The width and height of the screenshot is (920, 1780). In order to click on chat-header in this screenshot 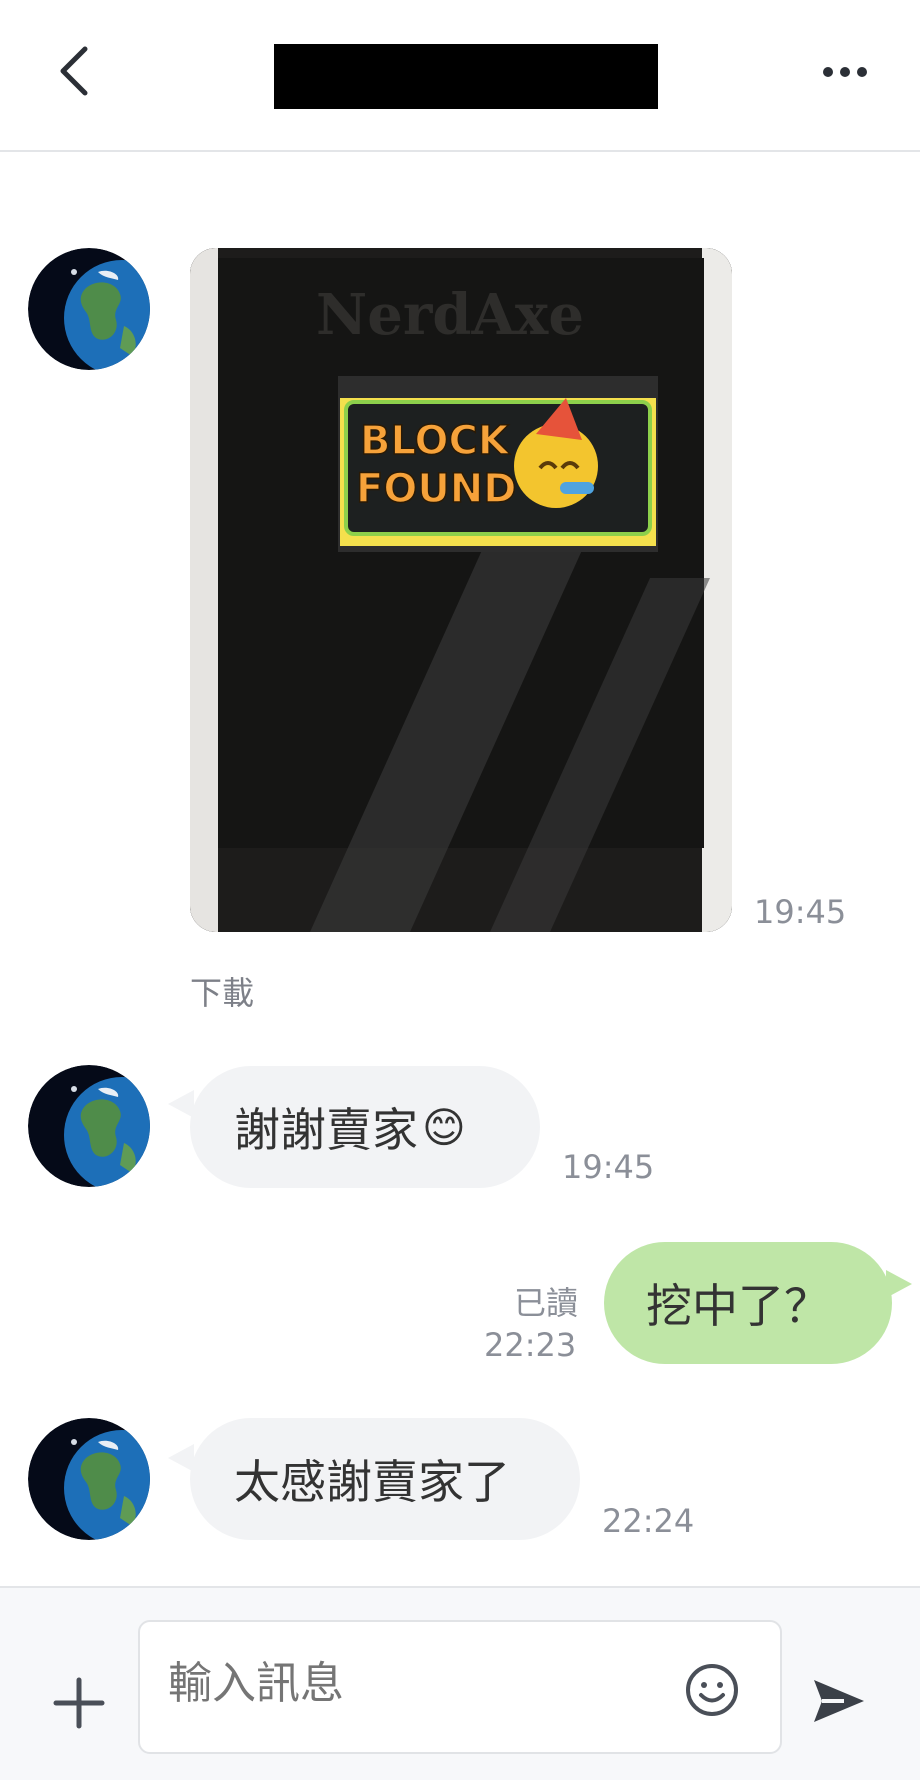, I will do `click(460, 76)`.